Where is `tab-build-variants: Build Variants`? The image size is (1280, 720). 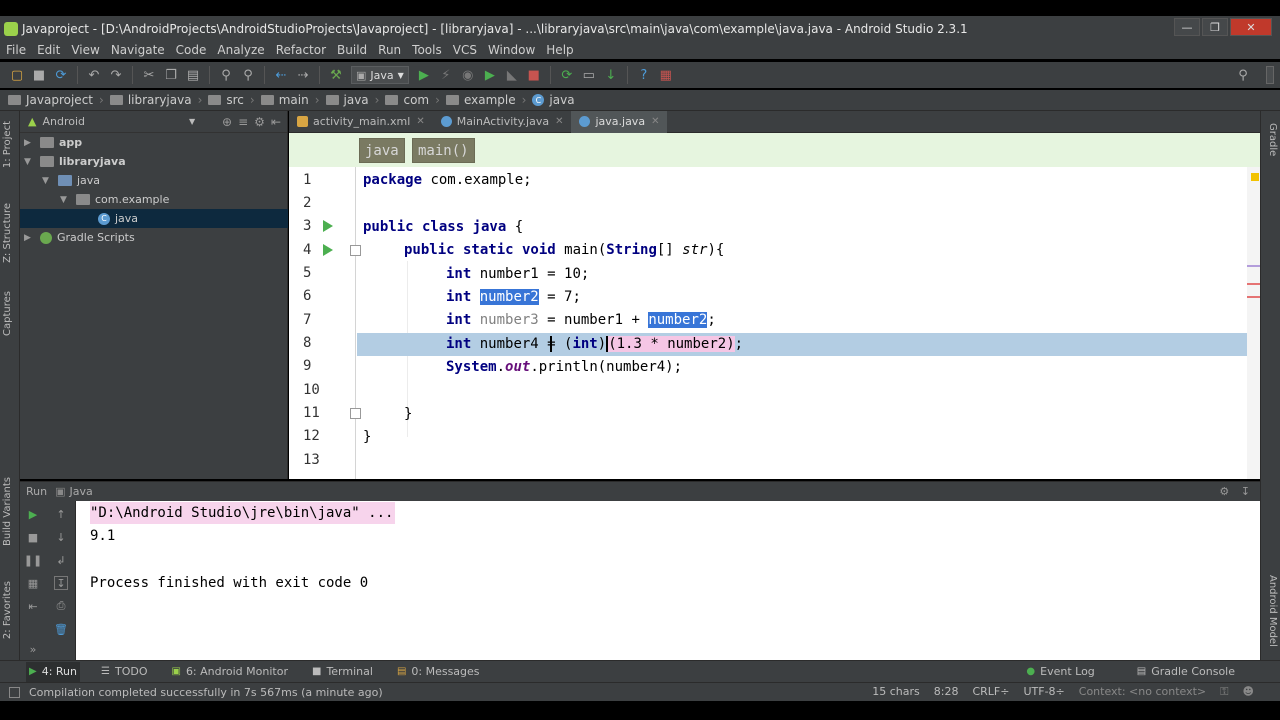 tab-build-variants: Build Variants is located at coordinates (10, 511).